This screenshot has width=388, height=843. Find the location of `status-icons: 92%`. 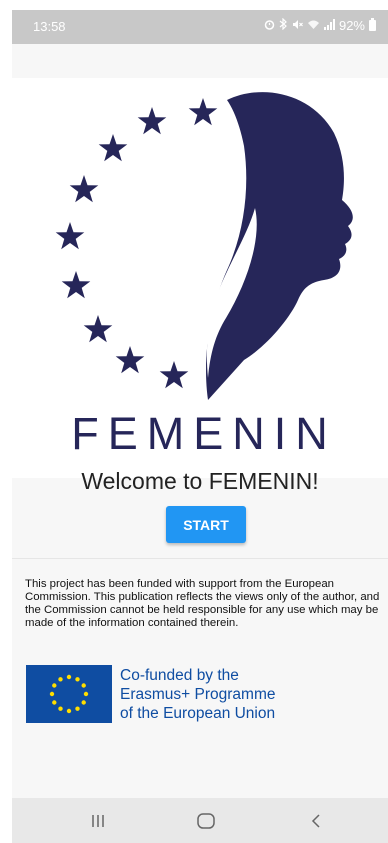

status-icons: 92% is located at coordinates (320, 25).